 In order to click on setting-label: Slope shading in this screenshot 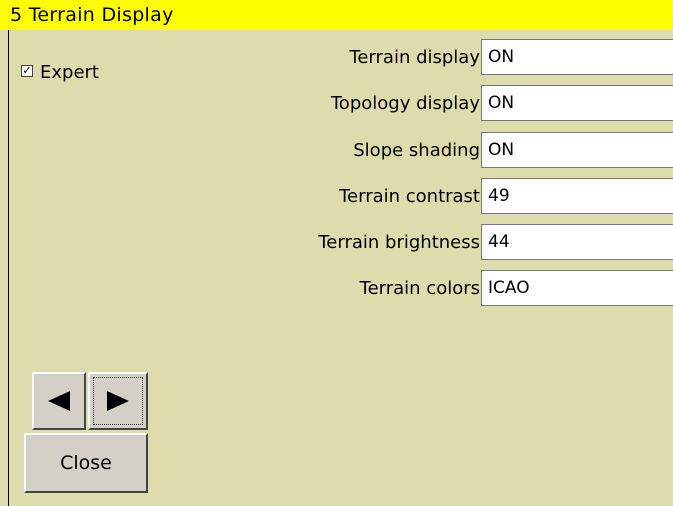, I will do `click(416, 150)`.